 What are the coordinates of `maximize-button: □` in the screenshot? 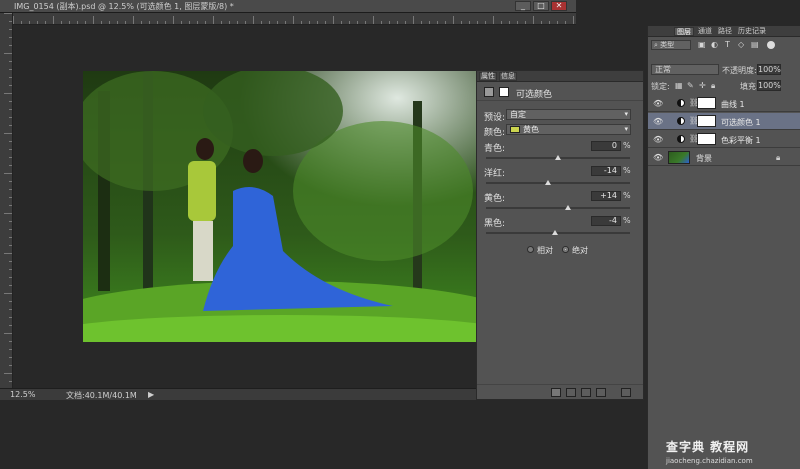 It's located at (541, 6).